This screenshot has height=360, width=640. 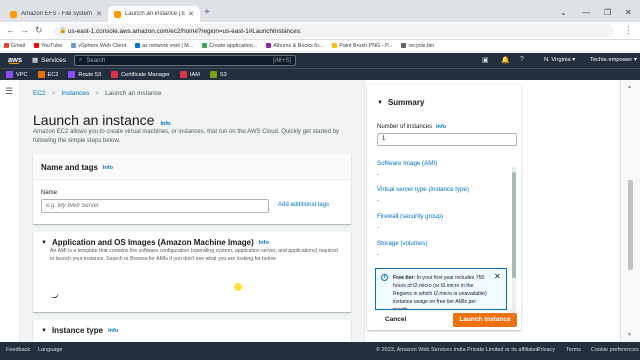 I want to click on minimize-icon: —, so click(x=586, y=12).